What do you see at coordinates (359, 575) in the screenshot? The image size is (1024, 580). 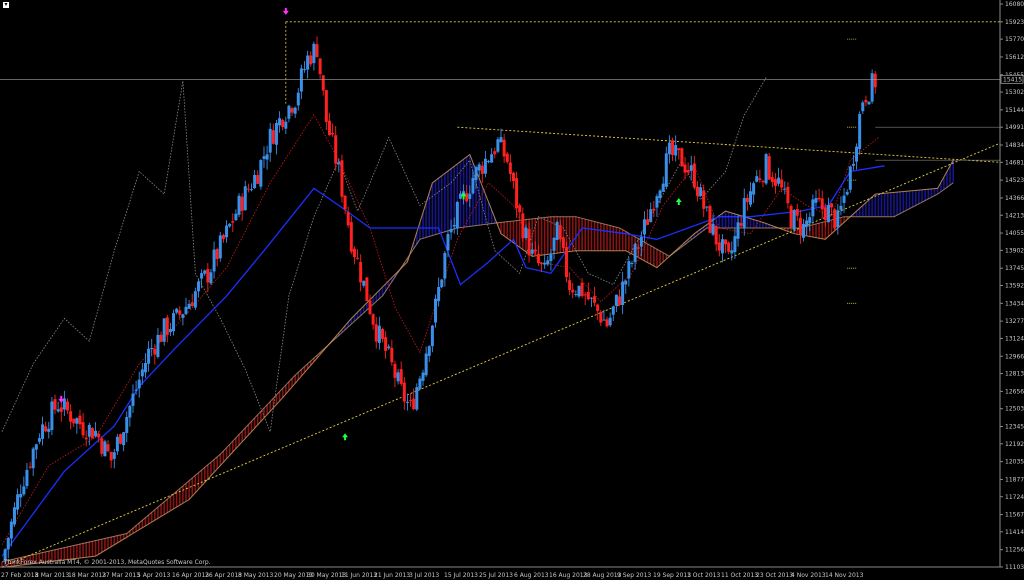 I see `date-tick-label: 11 Jun 2013` at bounding box center [359, 575].